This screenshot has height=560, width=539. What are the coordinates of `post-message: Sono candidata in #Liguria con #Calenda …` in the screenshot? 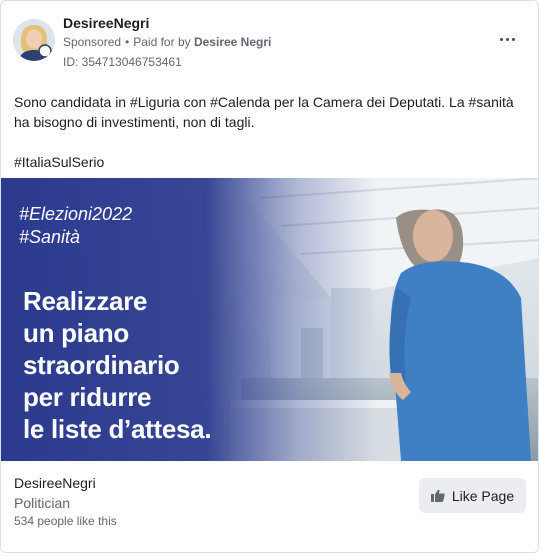 It's located at (264, 112).